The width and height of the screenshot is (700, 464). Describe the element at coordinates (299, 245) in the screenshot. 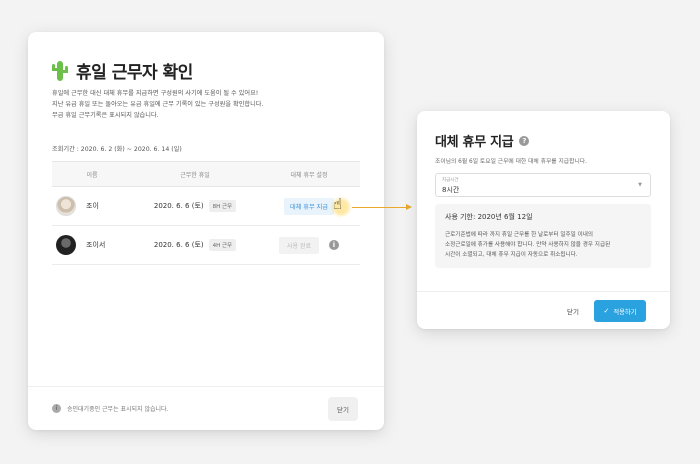

I see `used-status-badge: 사용 완료` at that location.